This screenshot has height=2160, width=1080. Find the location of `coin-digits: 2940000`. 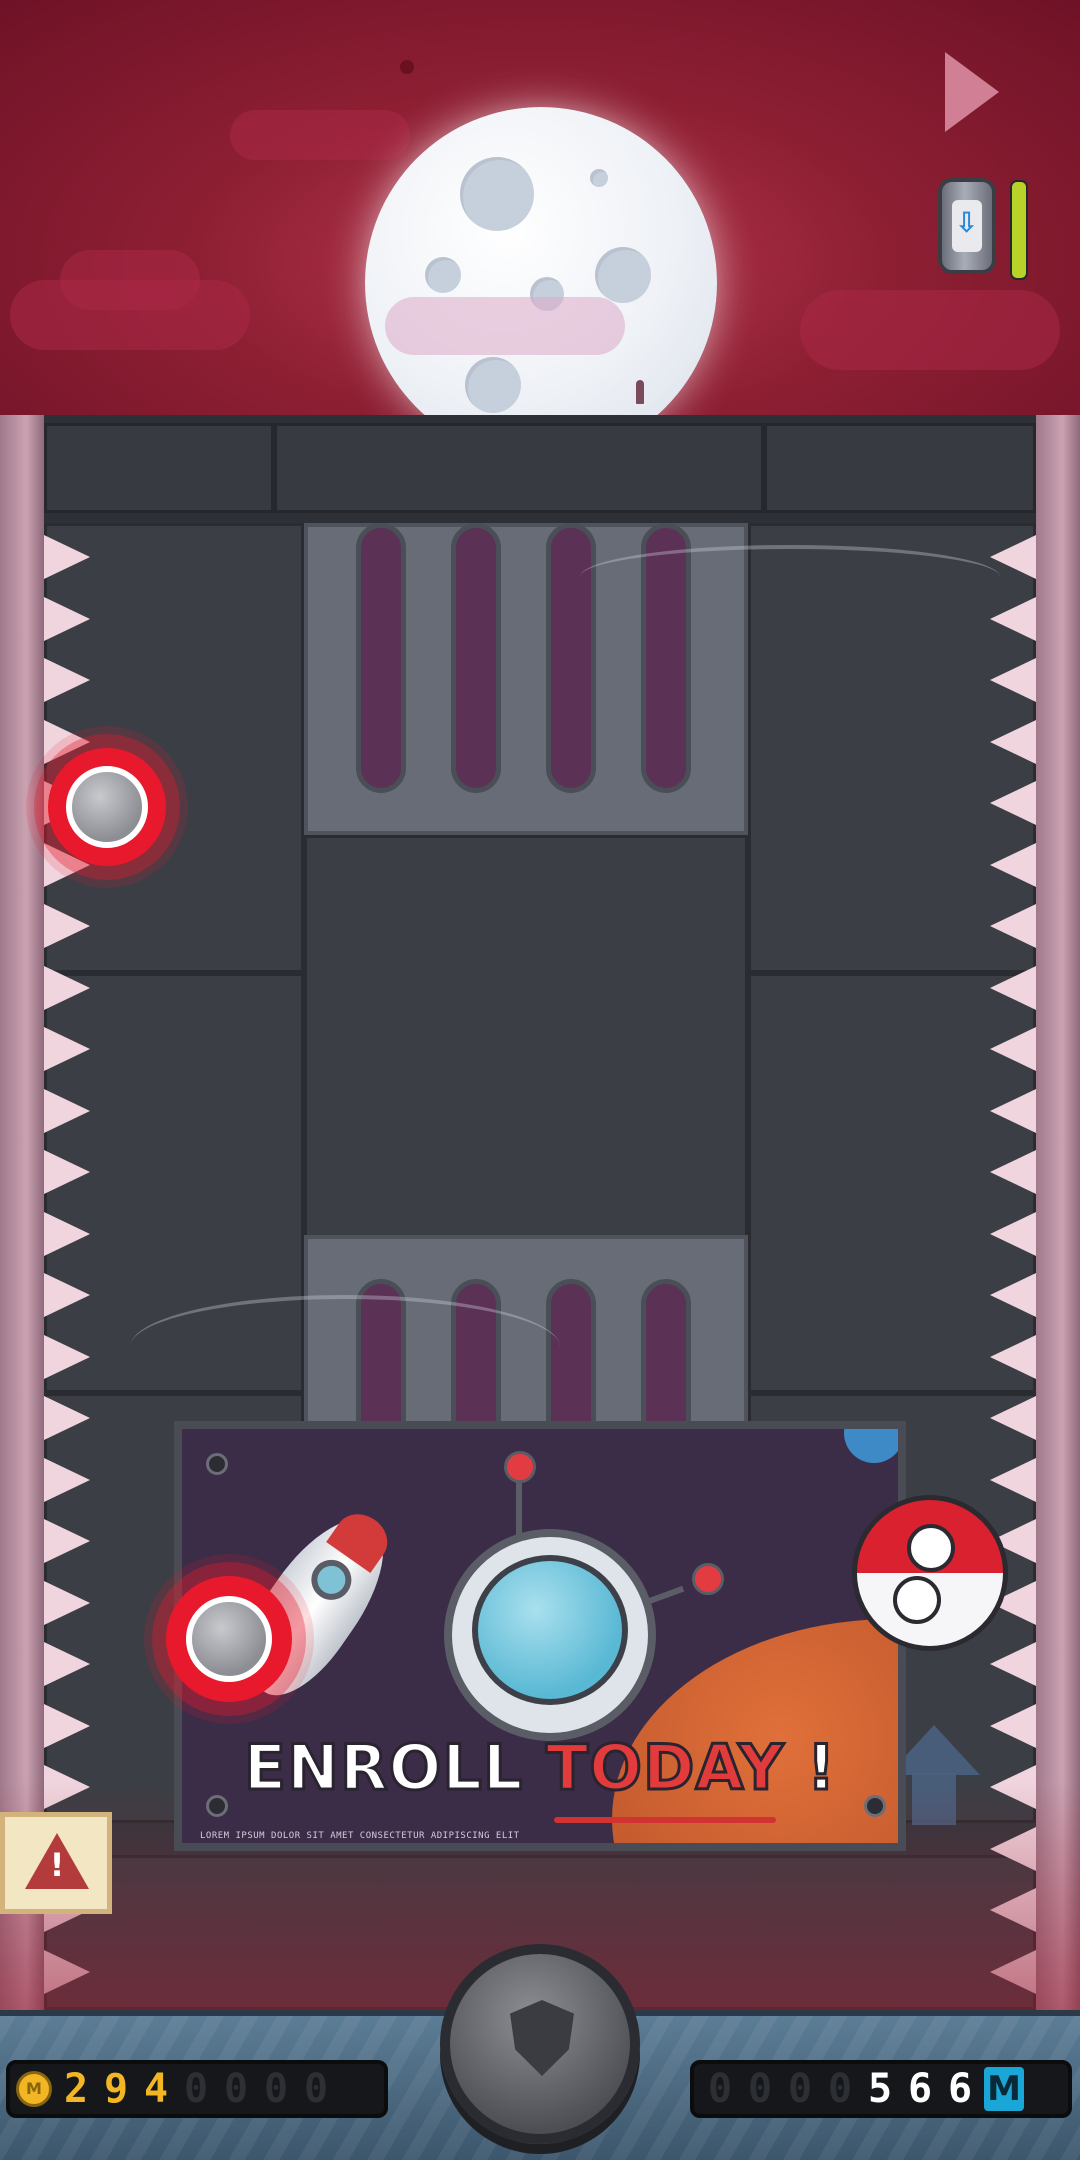

coin-digits: 2940000 is located at coordinates (196, 2089).